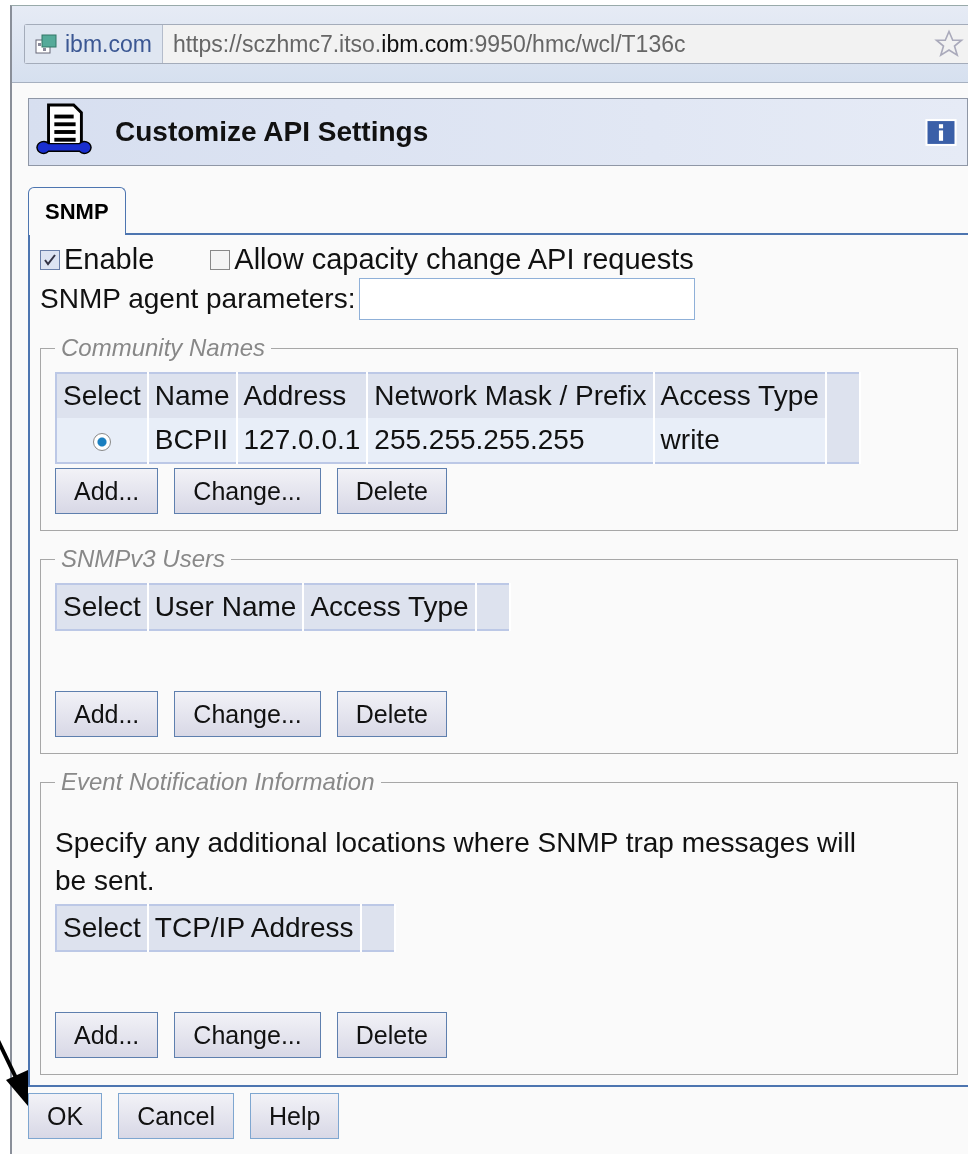  What do you see at coordinates (225, 607) in the screenshot?
I see `column-header: User Name` at bounding box center [225, 607].